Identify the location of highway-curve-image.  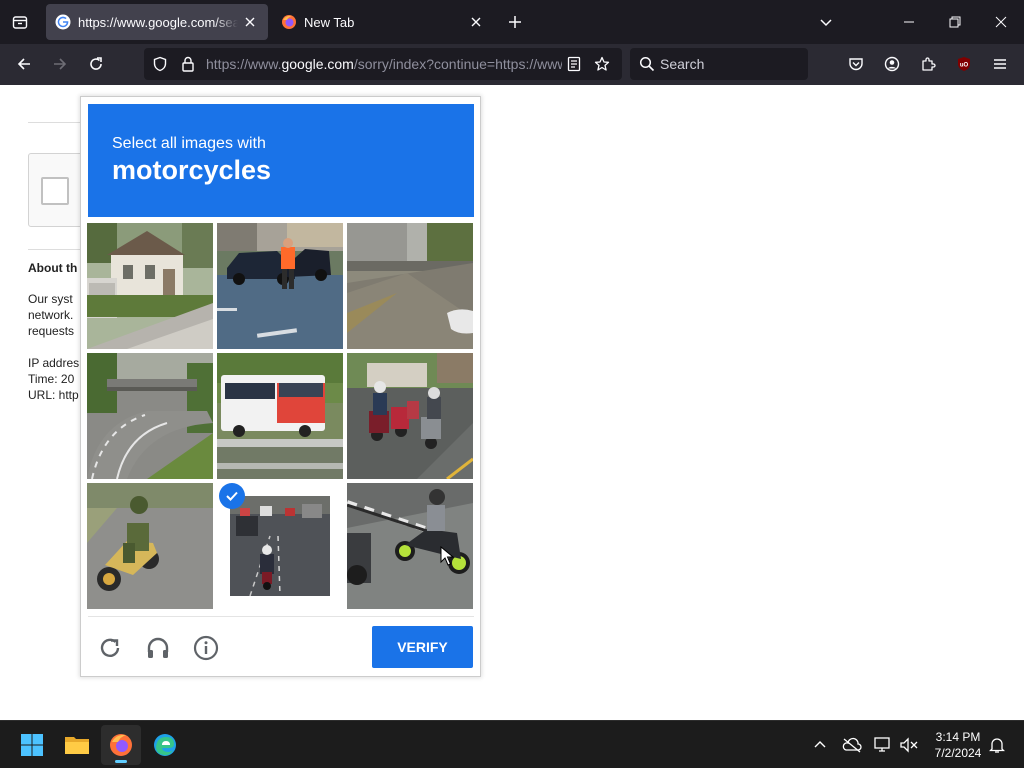
(150, 416).